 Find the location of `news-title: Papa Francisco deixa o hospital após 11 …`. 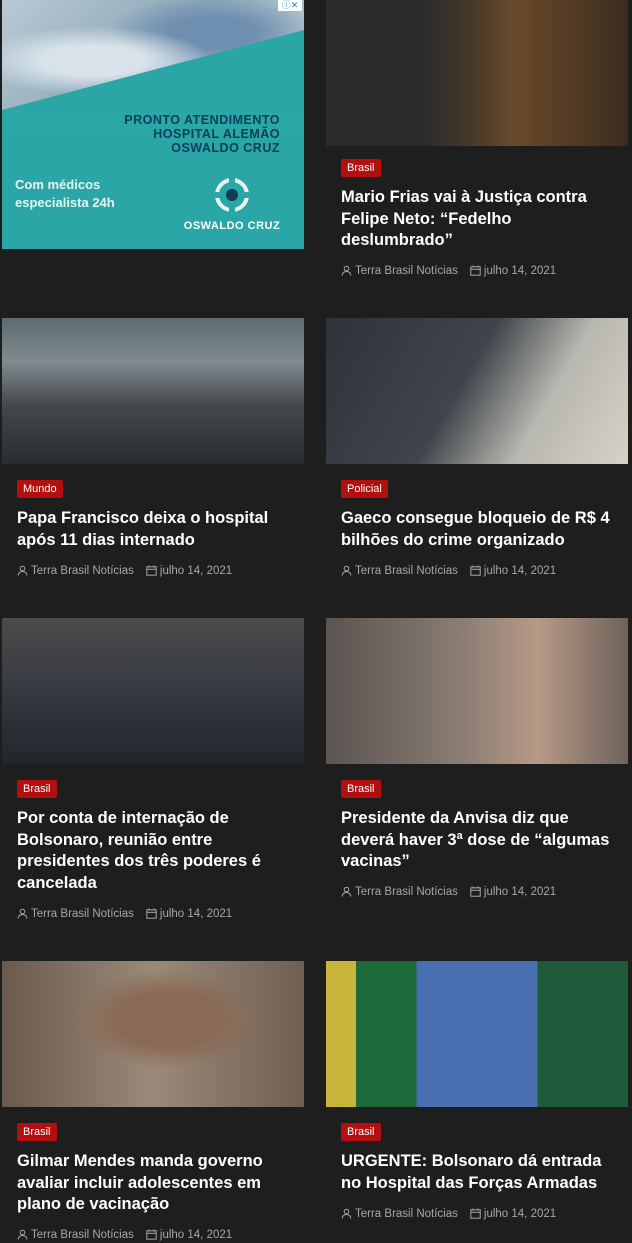

news-title: Papa Francisco deixa o hospital após 11 … is located at coordinates (158, 529).